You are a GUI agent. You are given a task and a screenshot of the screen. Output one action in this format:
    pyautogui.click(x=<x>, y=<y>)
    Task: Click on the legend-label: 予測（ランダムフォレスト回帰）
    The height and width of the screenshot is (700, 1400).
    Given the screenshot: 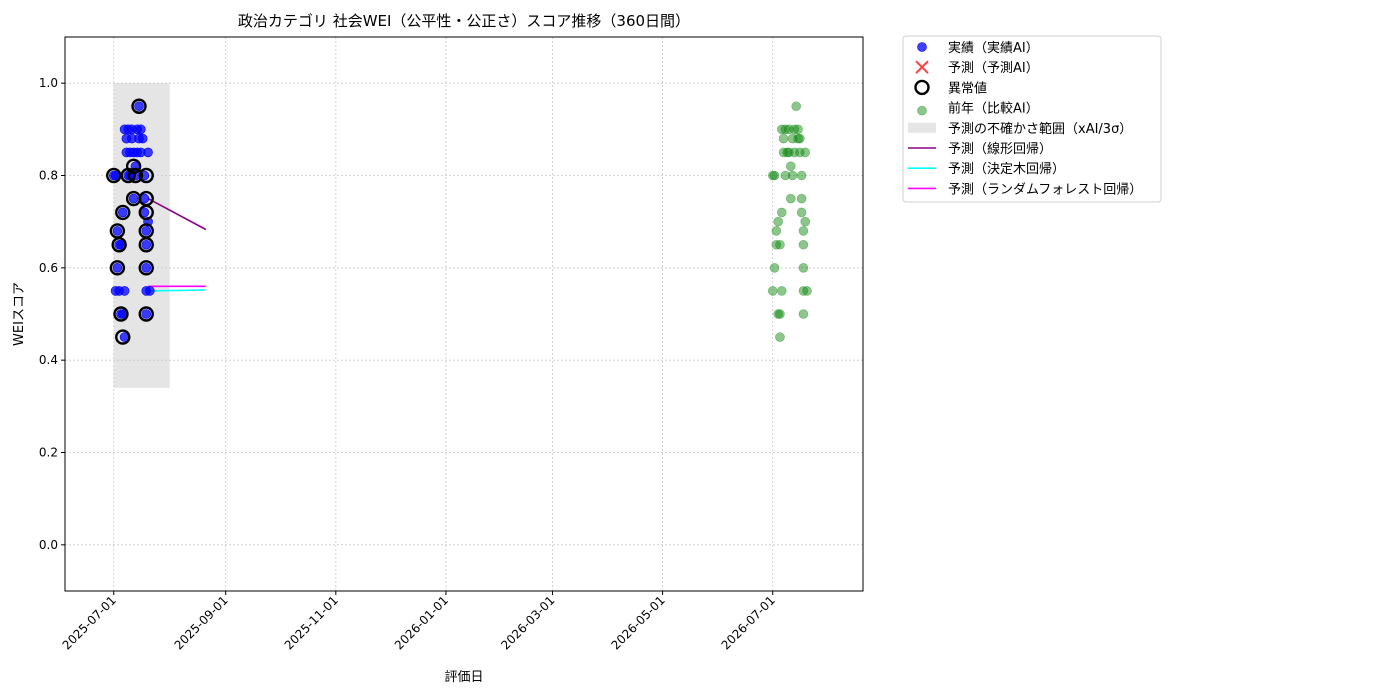 What is the action you would take?
    pyautogui.click(x=1045, y=189)
    